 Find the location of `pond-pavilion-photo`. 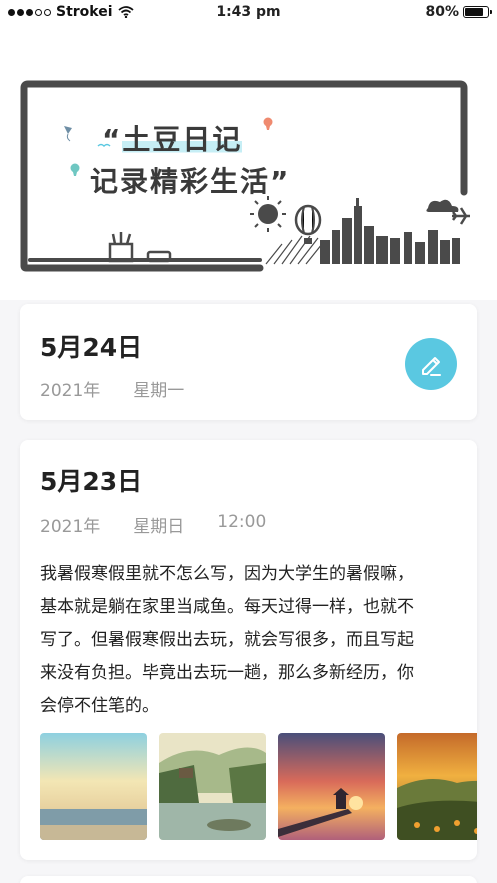

pond-pavilion-photo is located at coordinates (212, 786).